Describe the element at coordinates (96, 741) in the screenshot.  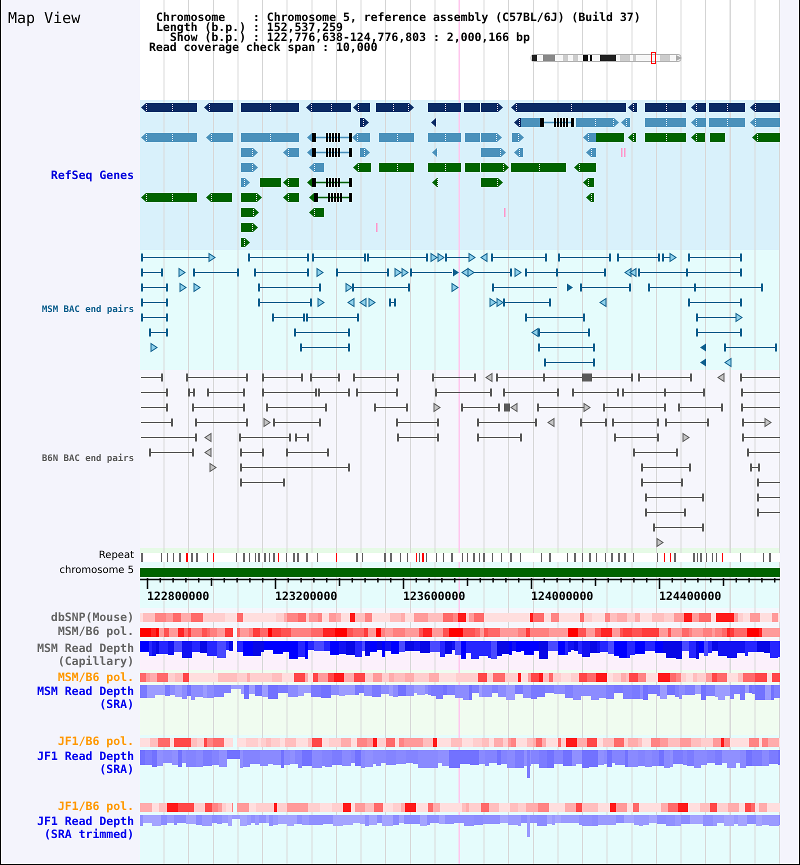
I see `track-label: JF1/B6 pol.` at that location.